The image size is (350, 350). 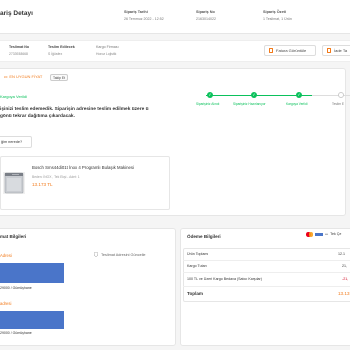 I want to click on free-shipping-value: -21,, so click(x=345, y=279).